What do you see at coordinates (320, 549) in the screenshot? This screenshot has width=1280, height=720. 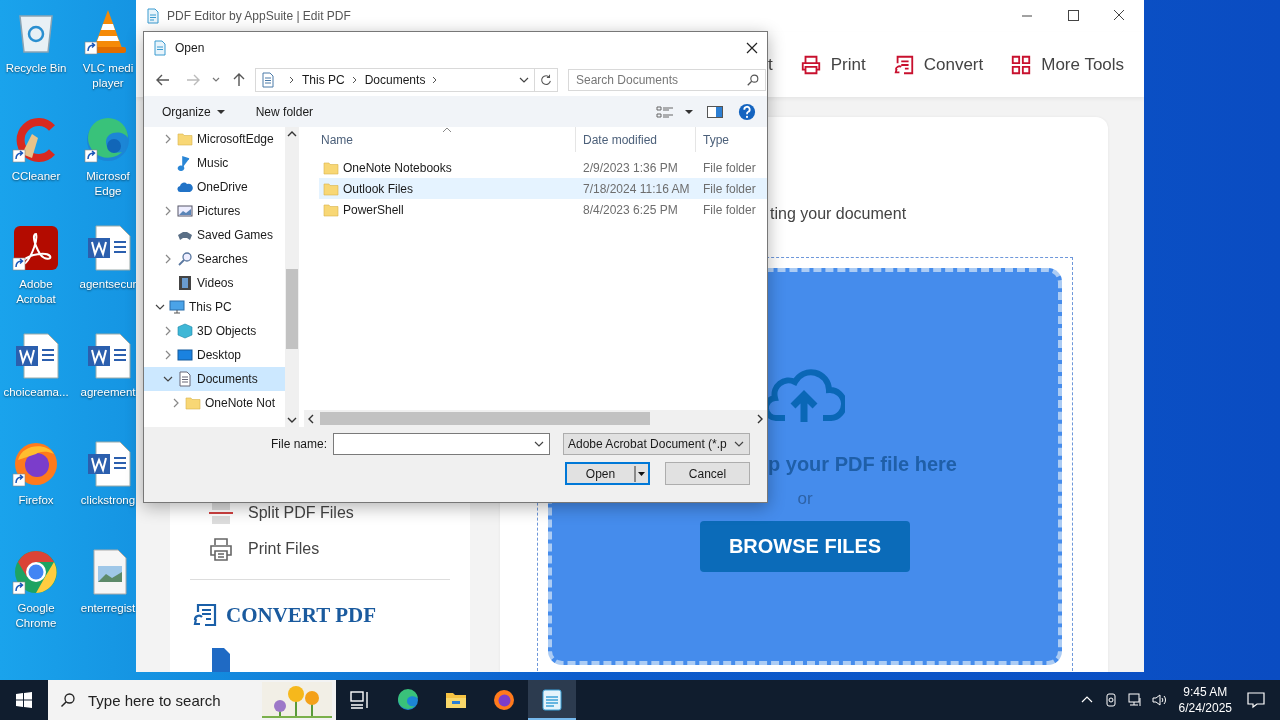 I see `sidebar-item: Print Files` at bounding box center [320, 549].